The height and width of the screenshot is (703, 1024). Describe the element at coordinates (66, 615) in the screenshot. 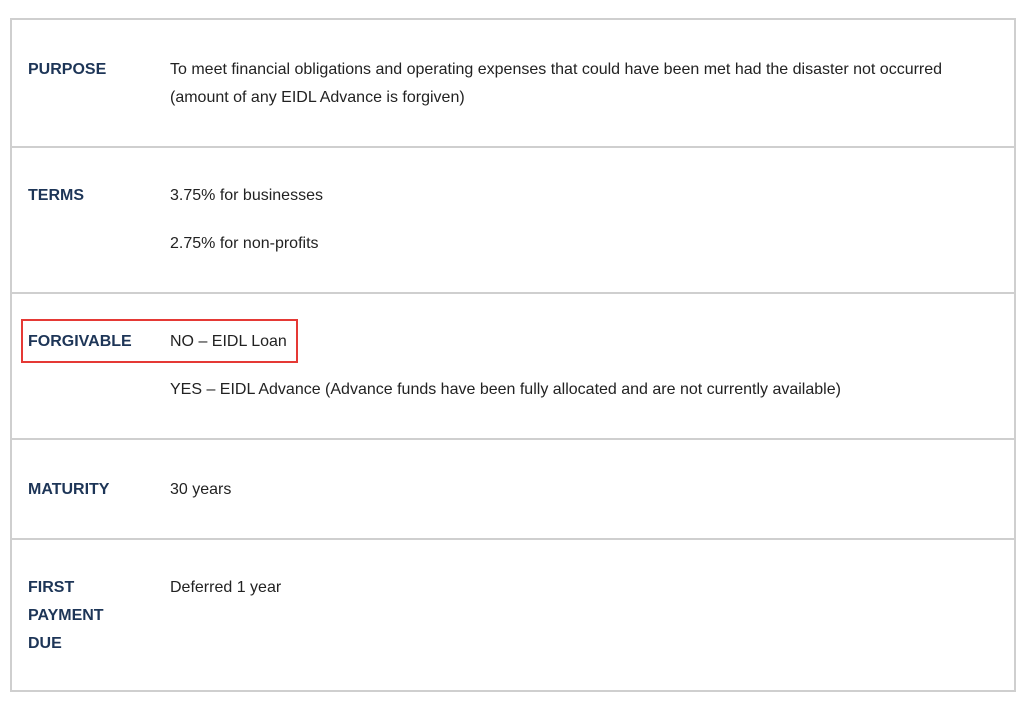

I see `row-label-first-payment-due: FIRST PAYMENT DUE` at that location.